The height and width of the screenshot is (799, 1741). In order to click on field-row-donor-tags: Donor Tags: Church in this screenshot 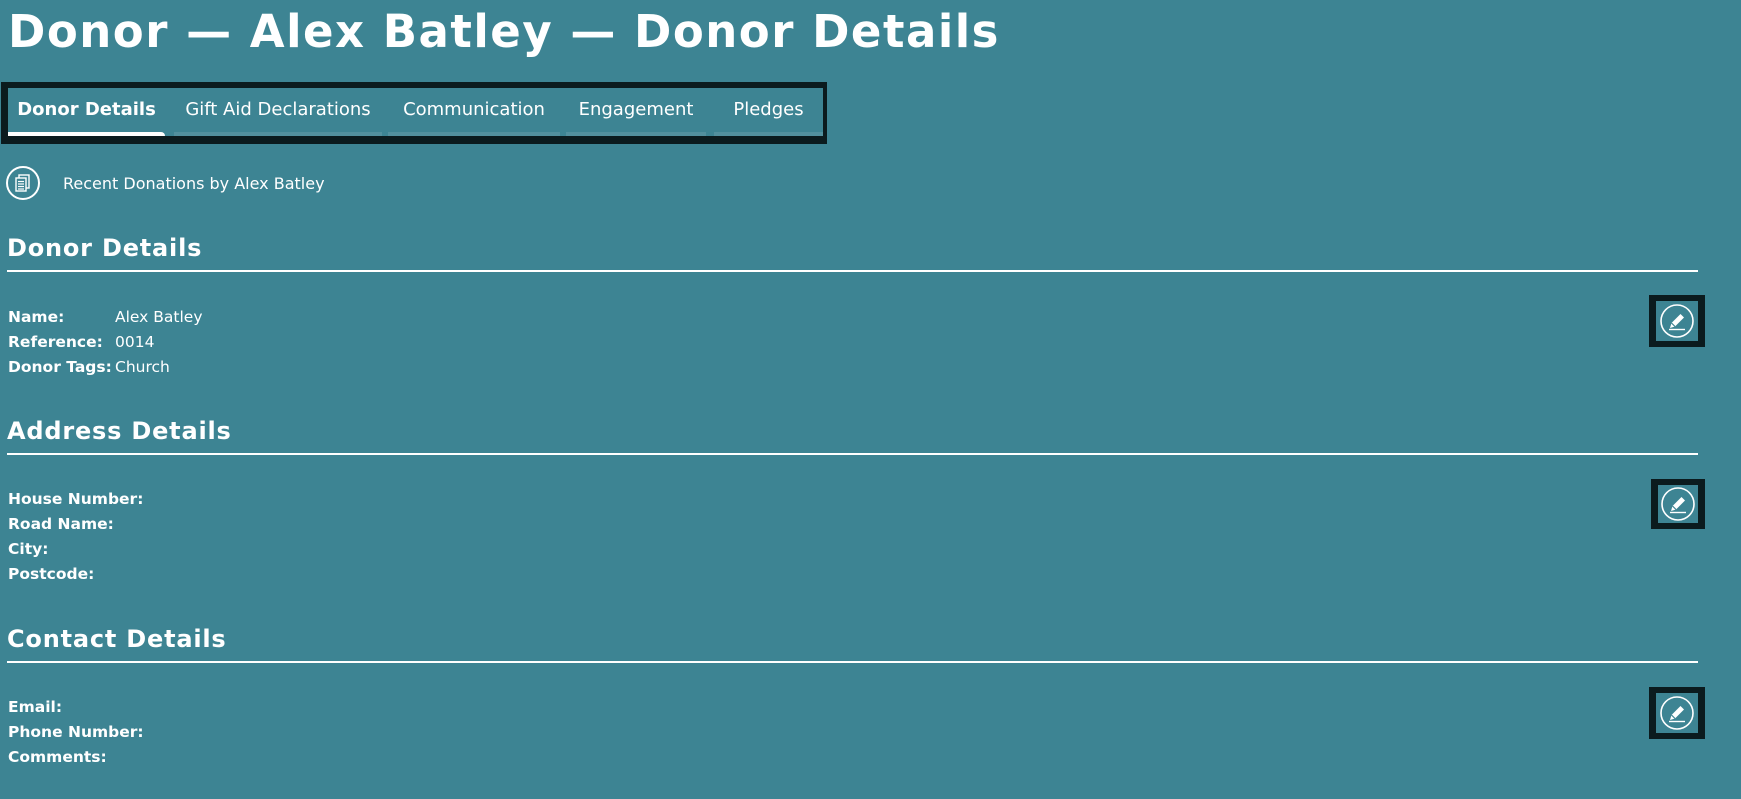, I will do `click(105, 367)`.